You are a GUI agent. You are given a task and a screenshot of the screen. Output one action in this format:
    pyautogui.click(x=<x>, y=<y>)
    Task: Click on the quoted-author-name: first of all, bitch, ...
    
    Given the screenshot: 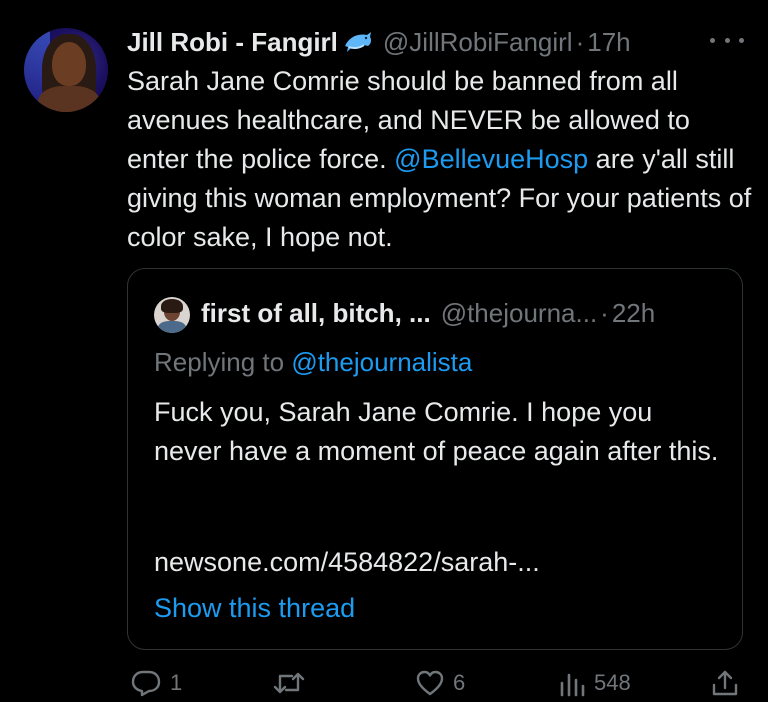 What is the action you would take?
    pyautogui.click(x=316, y=313)
    